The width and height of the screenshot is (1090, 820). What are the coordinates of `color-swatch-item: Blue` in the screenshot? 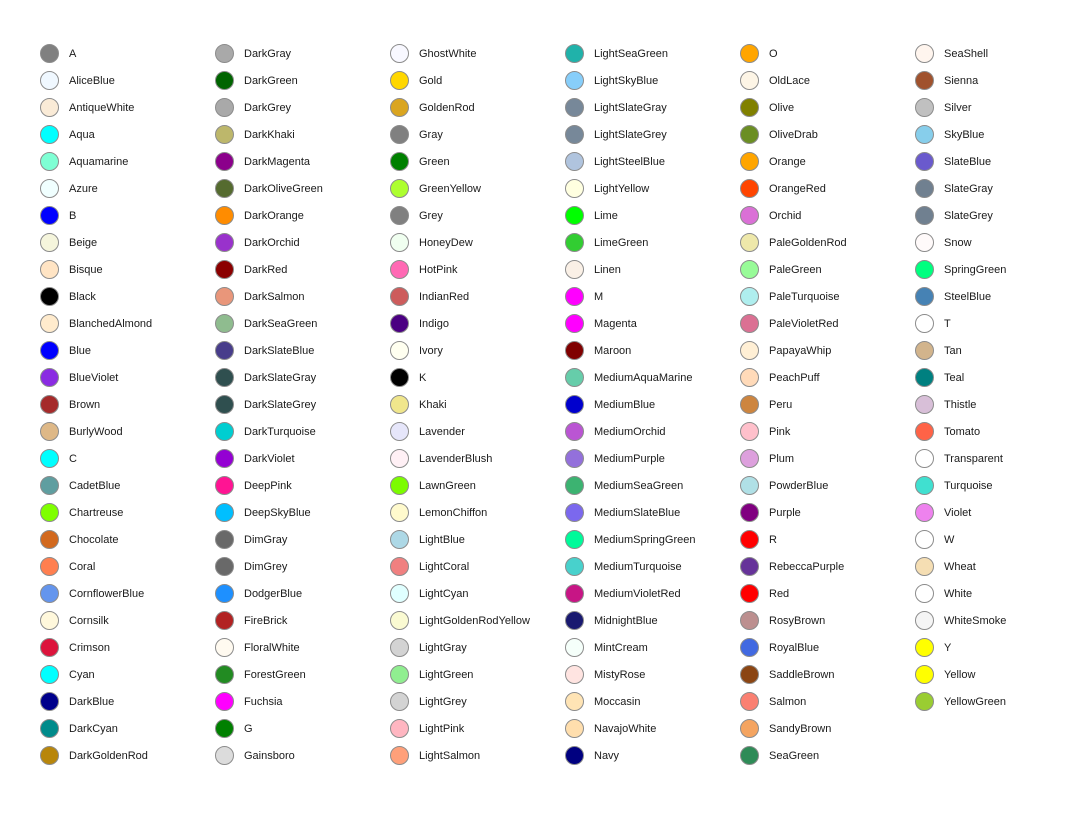 It's located at (127, 350).